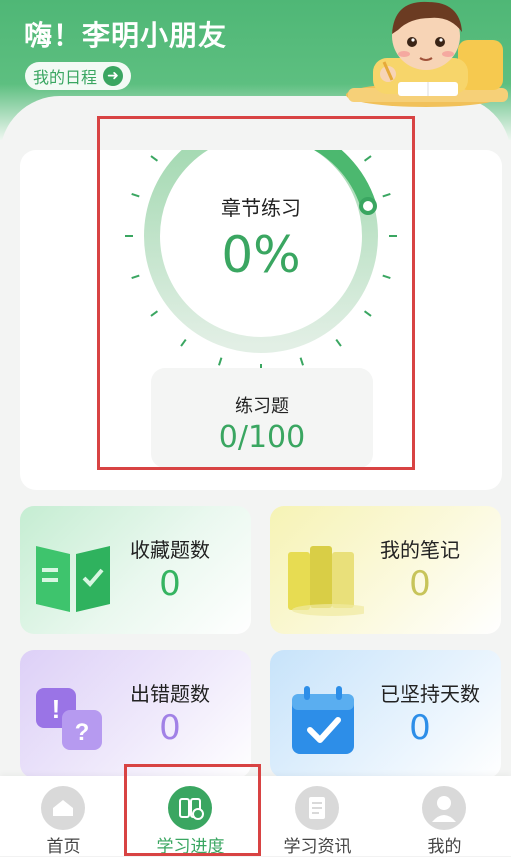 This screenshot has width=511, height=857. What do you see at coordinates (385, 570) in the screenshot?
I see `notes-card: 我的笔记 0` at bounding box center [385, 570].